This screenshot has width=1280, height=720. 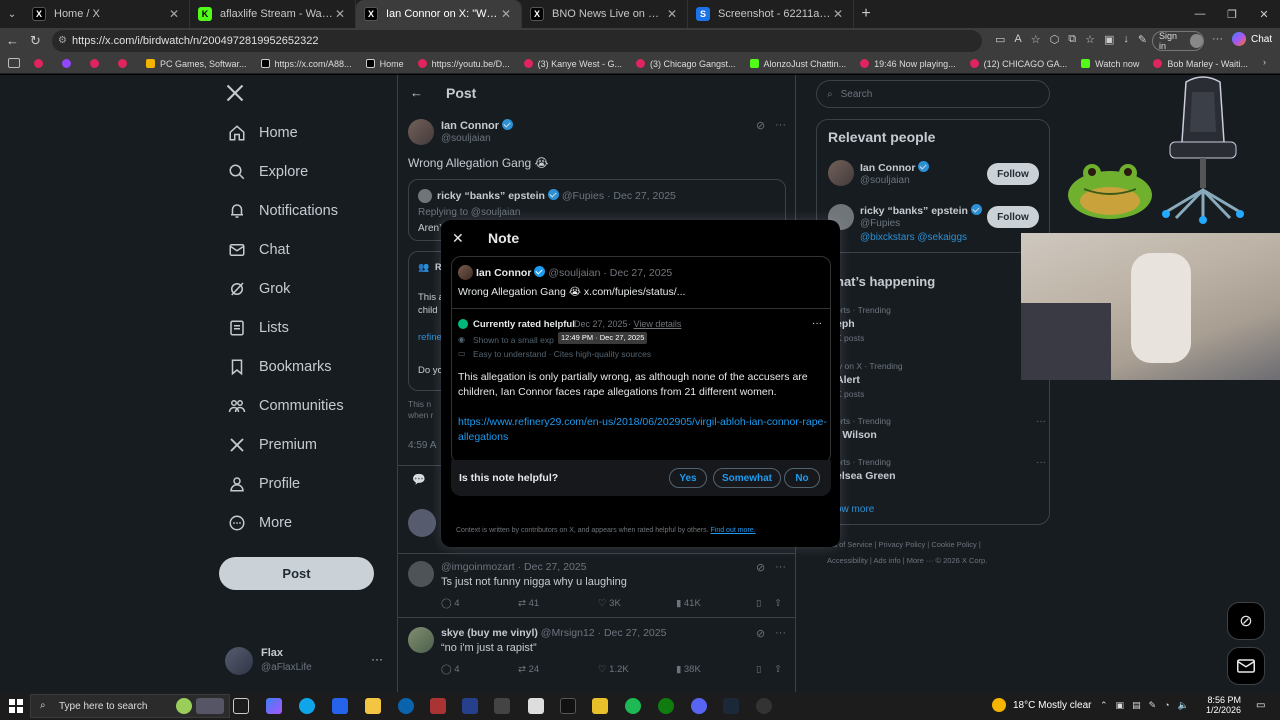 What do you see at coordinates (802, 478) in the screenshot?
I see `rate-no-button: No` at bounding box center [802, 478].